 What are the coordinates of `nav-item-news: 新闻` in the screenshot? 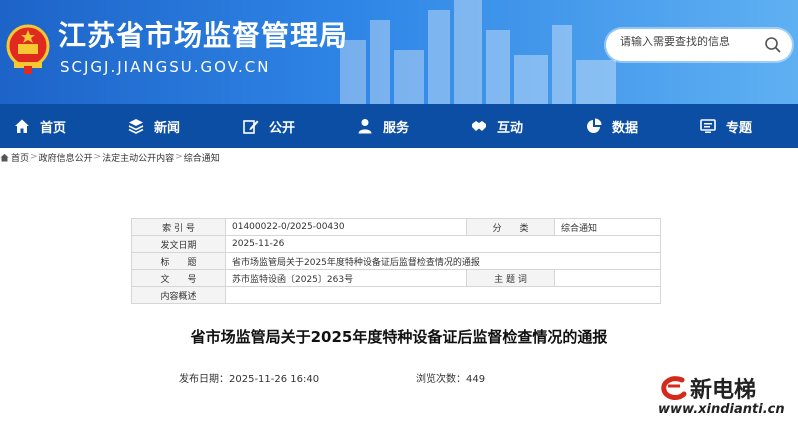 It's located at (154, 126).